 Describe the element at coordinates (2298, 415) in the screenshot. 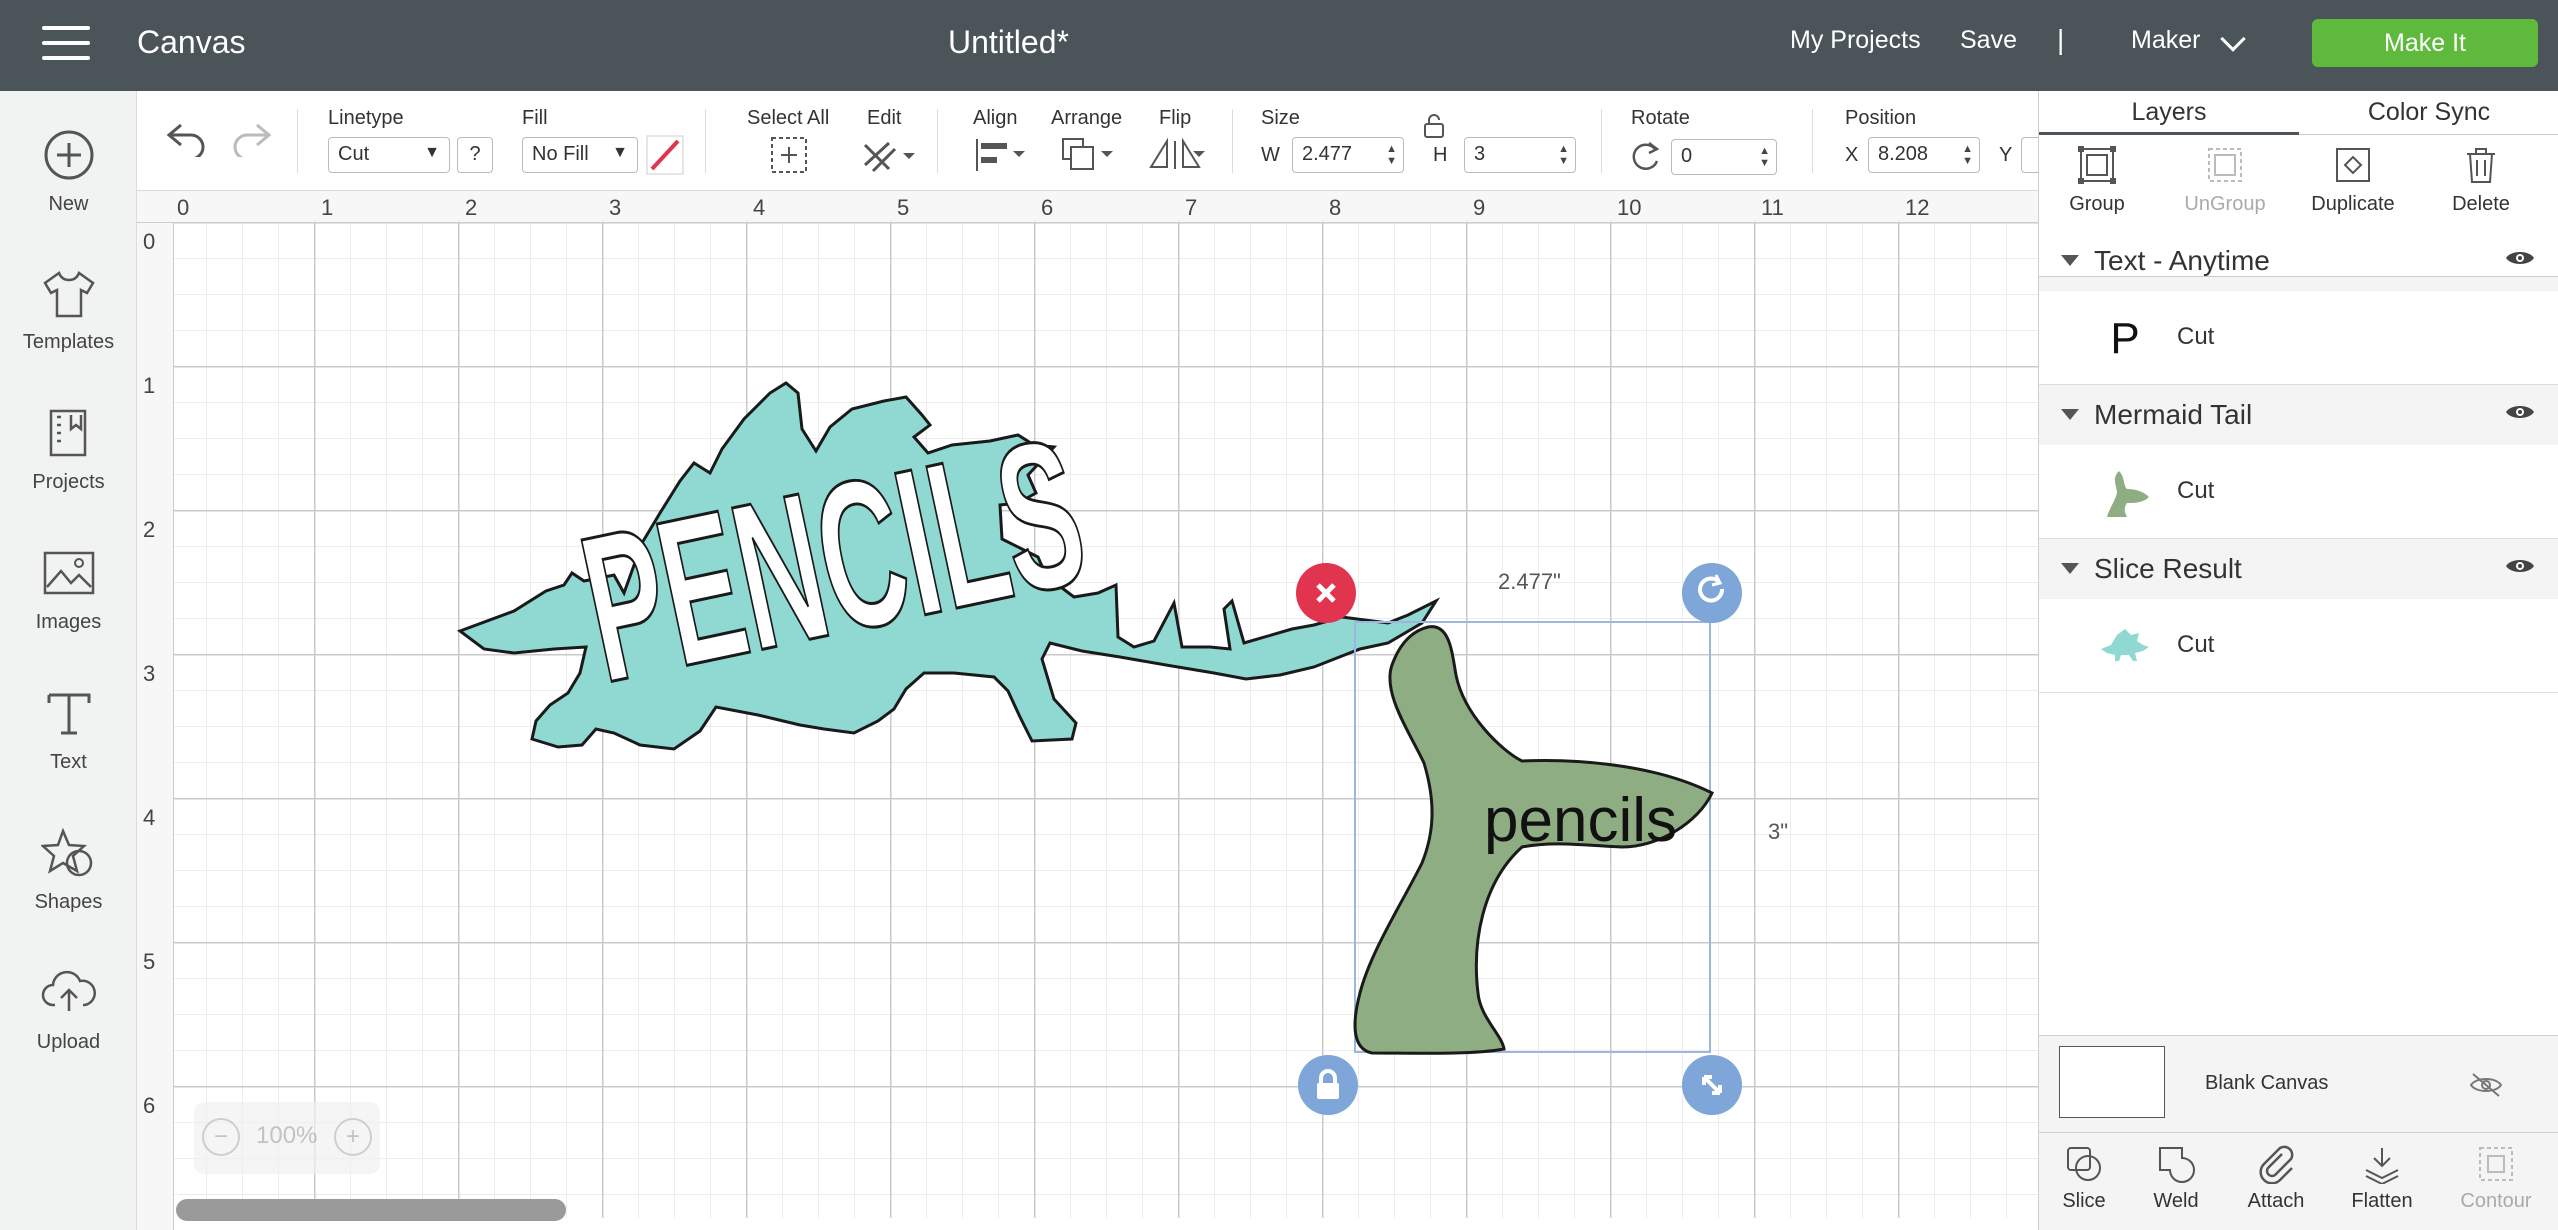

I see `layer-group-header: Mermaid Tail` at that location.